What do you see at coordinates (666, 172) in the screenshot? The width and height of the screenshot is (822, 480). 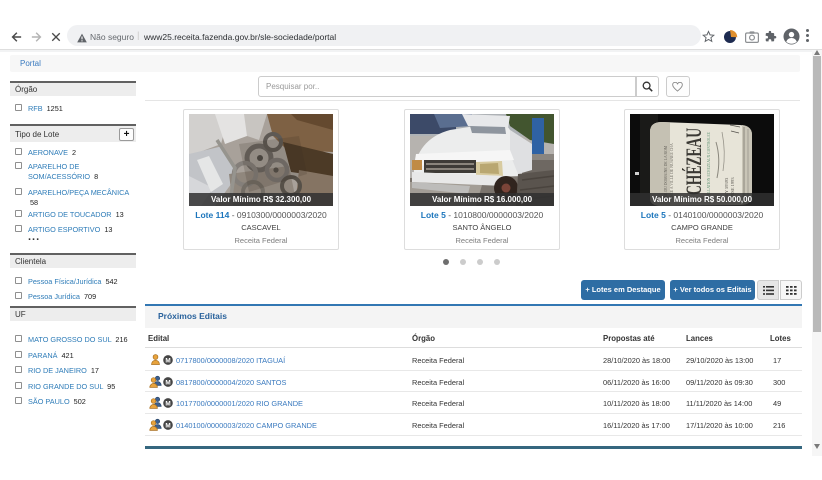 I see `svg-text: VEE DU DOMAINE DE LA ROM` at bounding box center [666, 172].